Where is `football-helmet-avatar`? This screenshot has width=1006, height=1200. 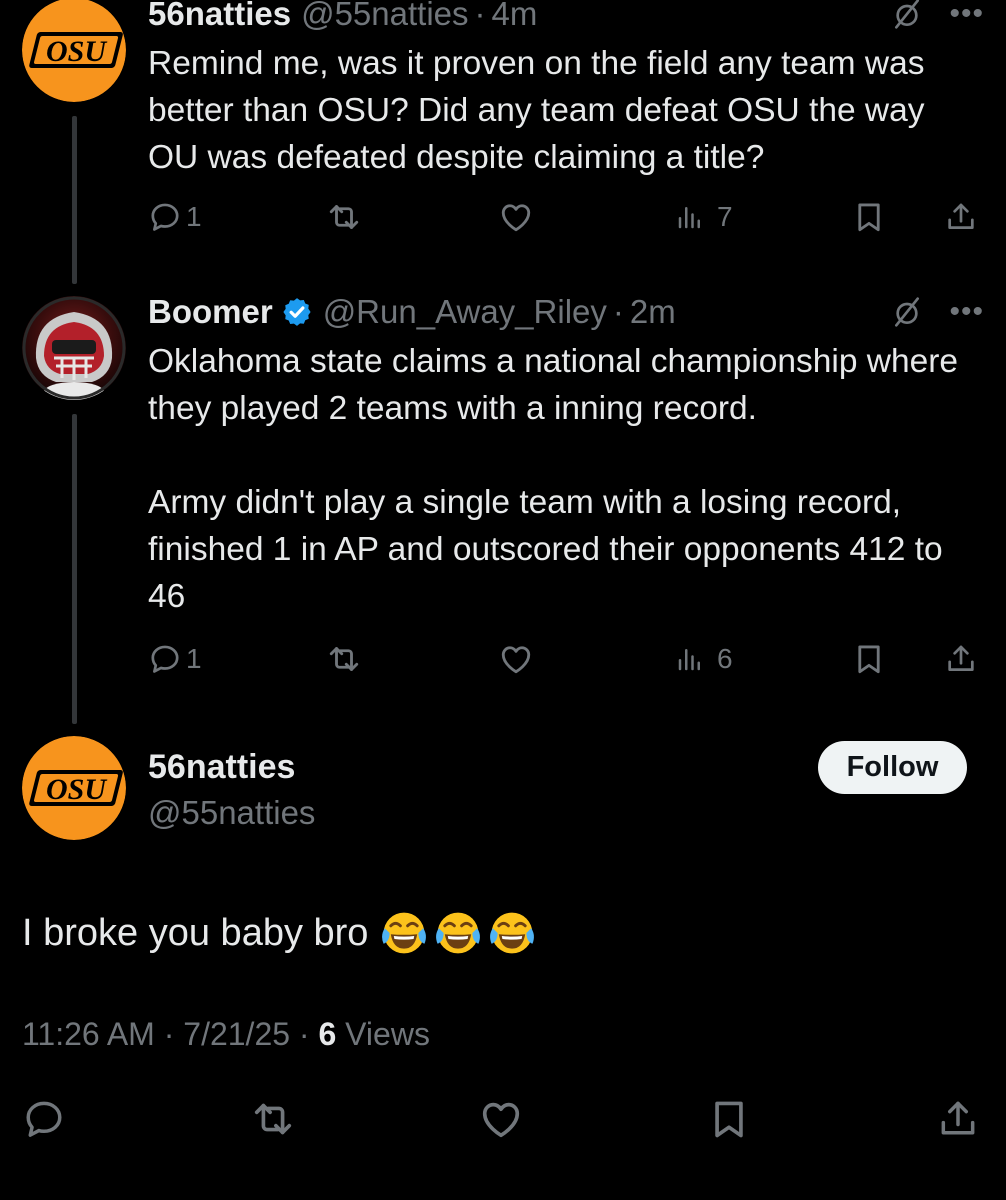
football-helmet-avatar is located at coordinates (74, 348).